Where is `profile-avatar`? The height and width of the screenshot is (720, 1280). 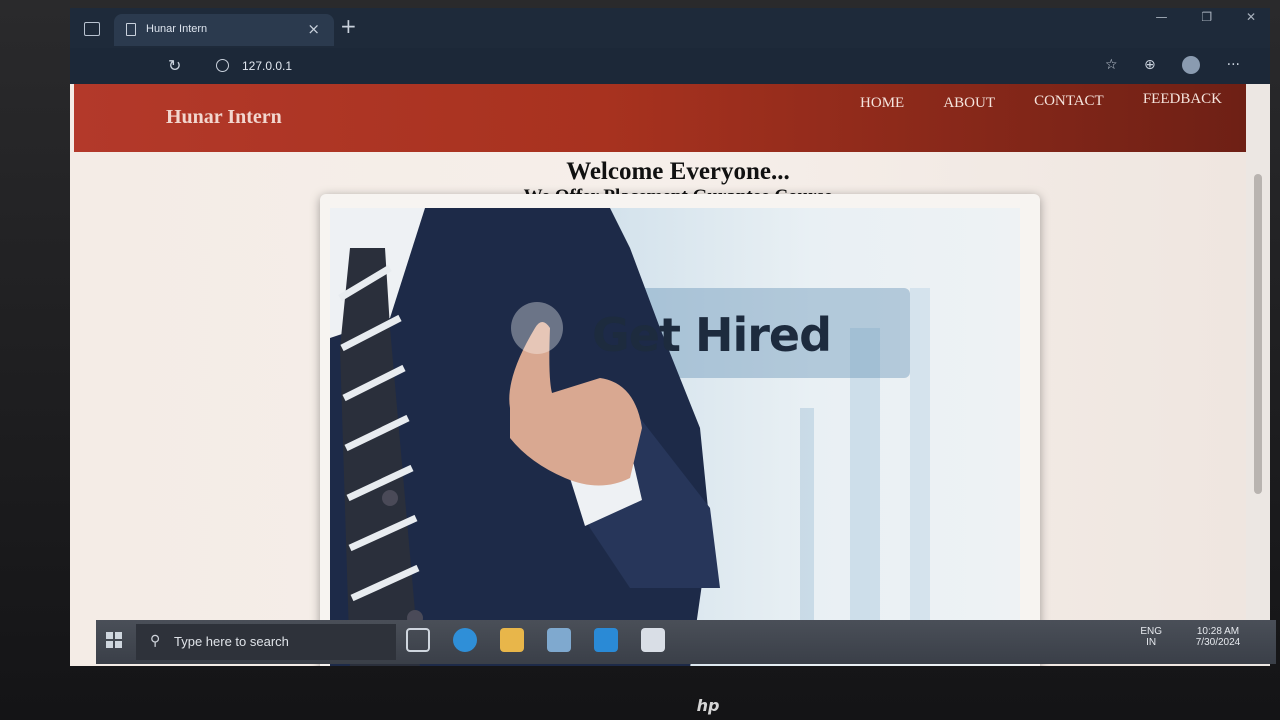 profile-avatar is located at coordinates (1191, 65).